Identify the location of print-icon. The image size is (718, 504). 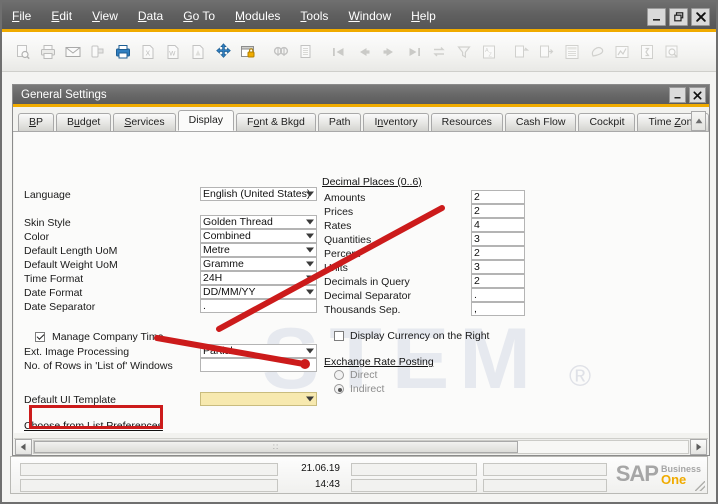
(48, 52).